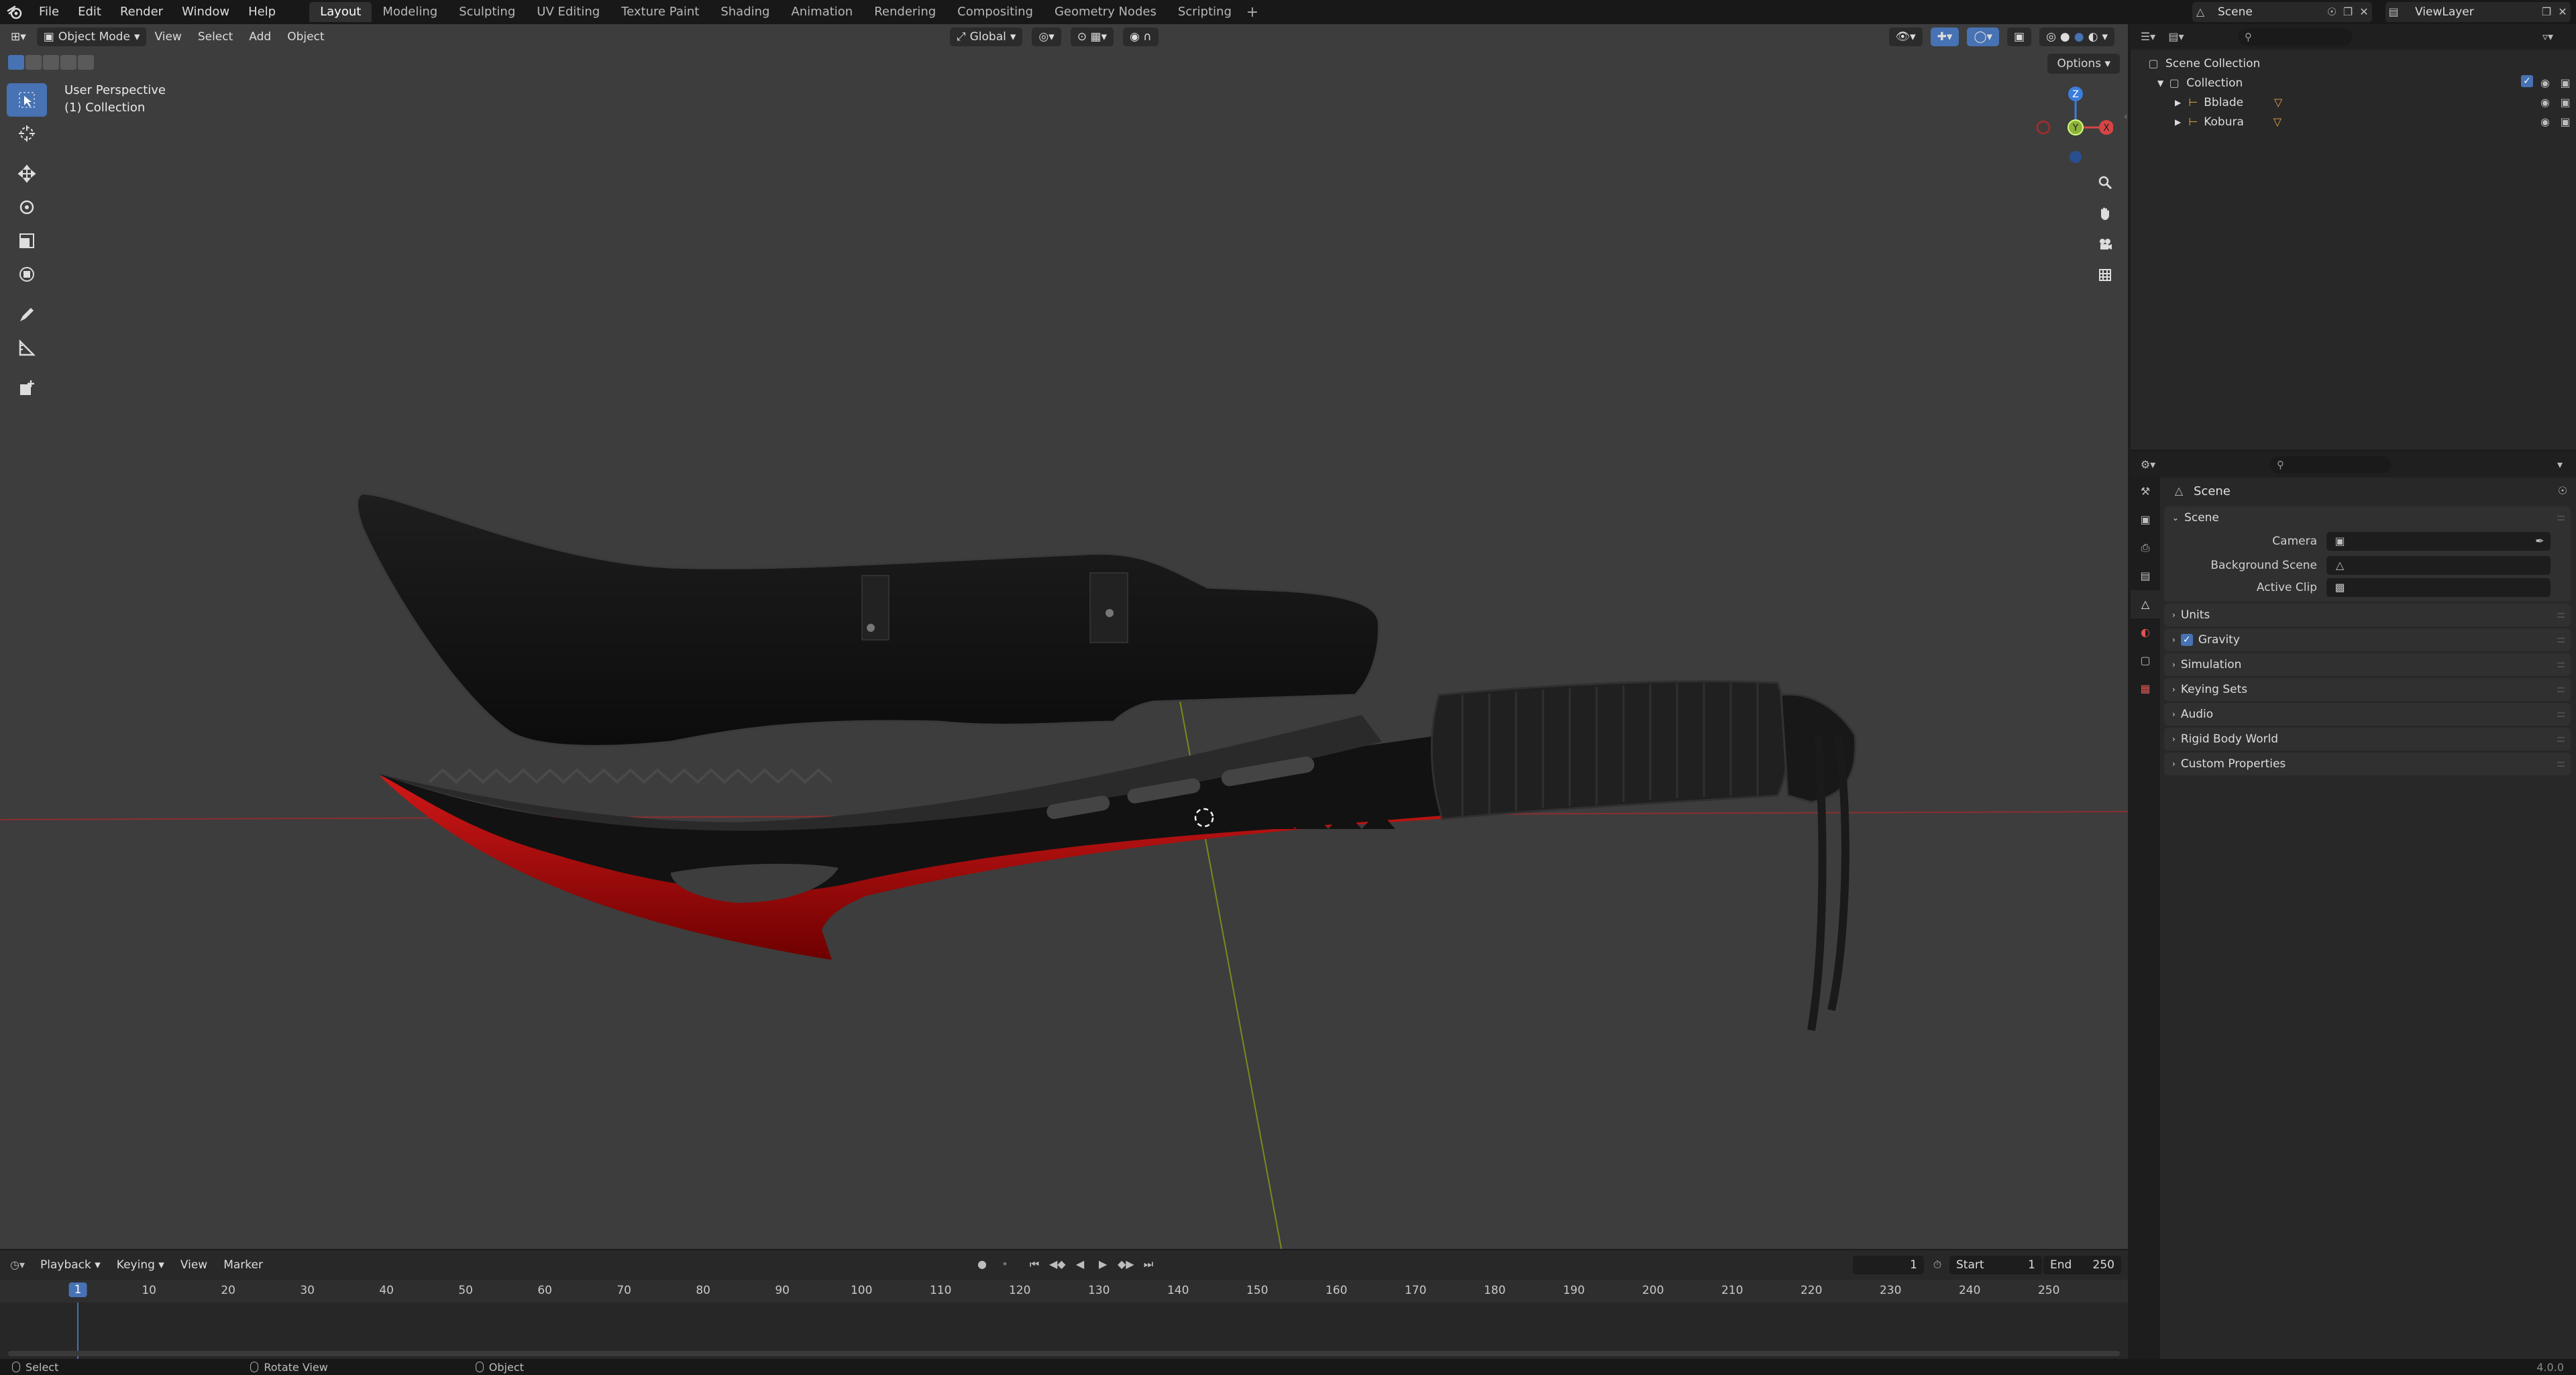 This screenshot has height=1375, width=2576. I want to click on auto-keying-options-icon: •, so click(1005, 1264).